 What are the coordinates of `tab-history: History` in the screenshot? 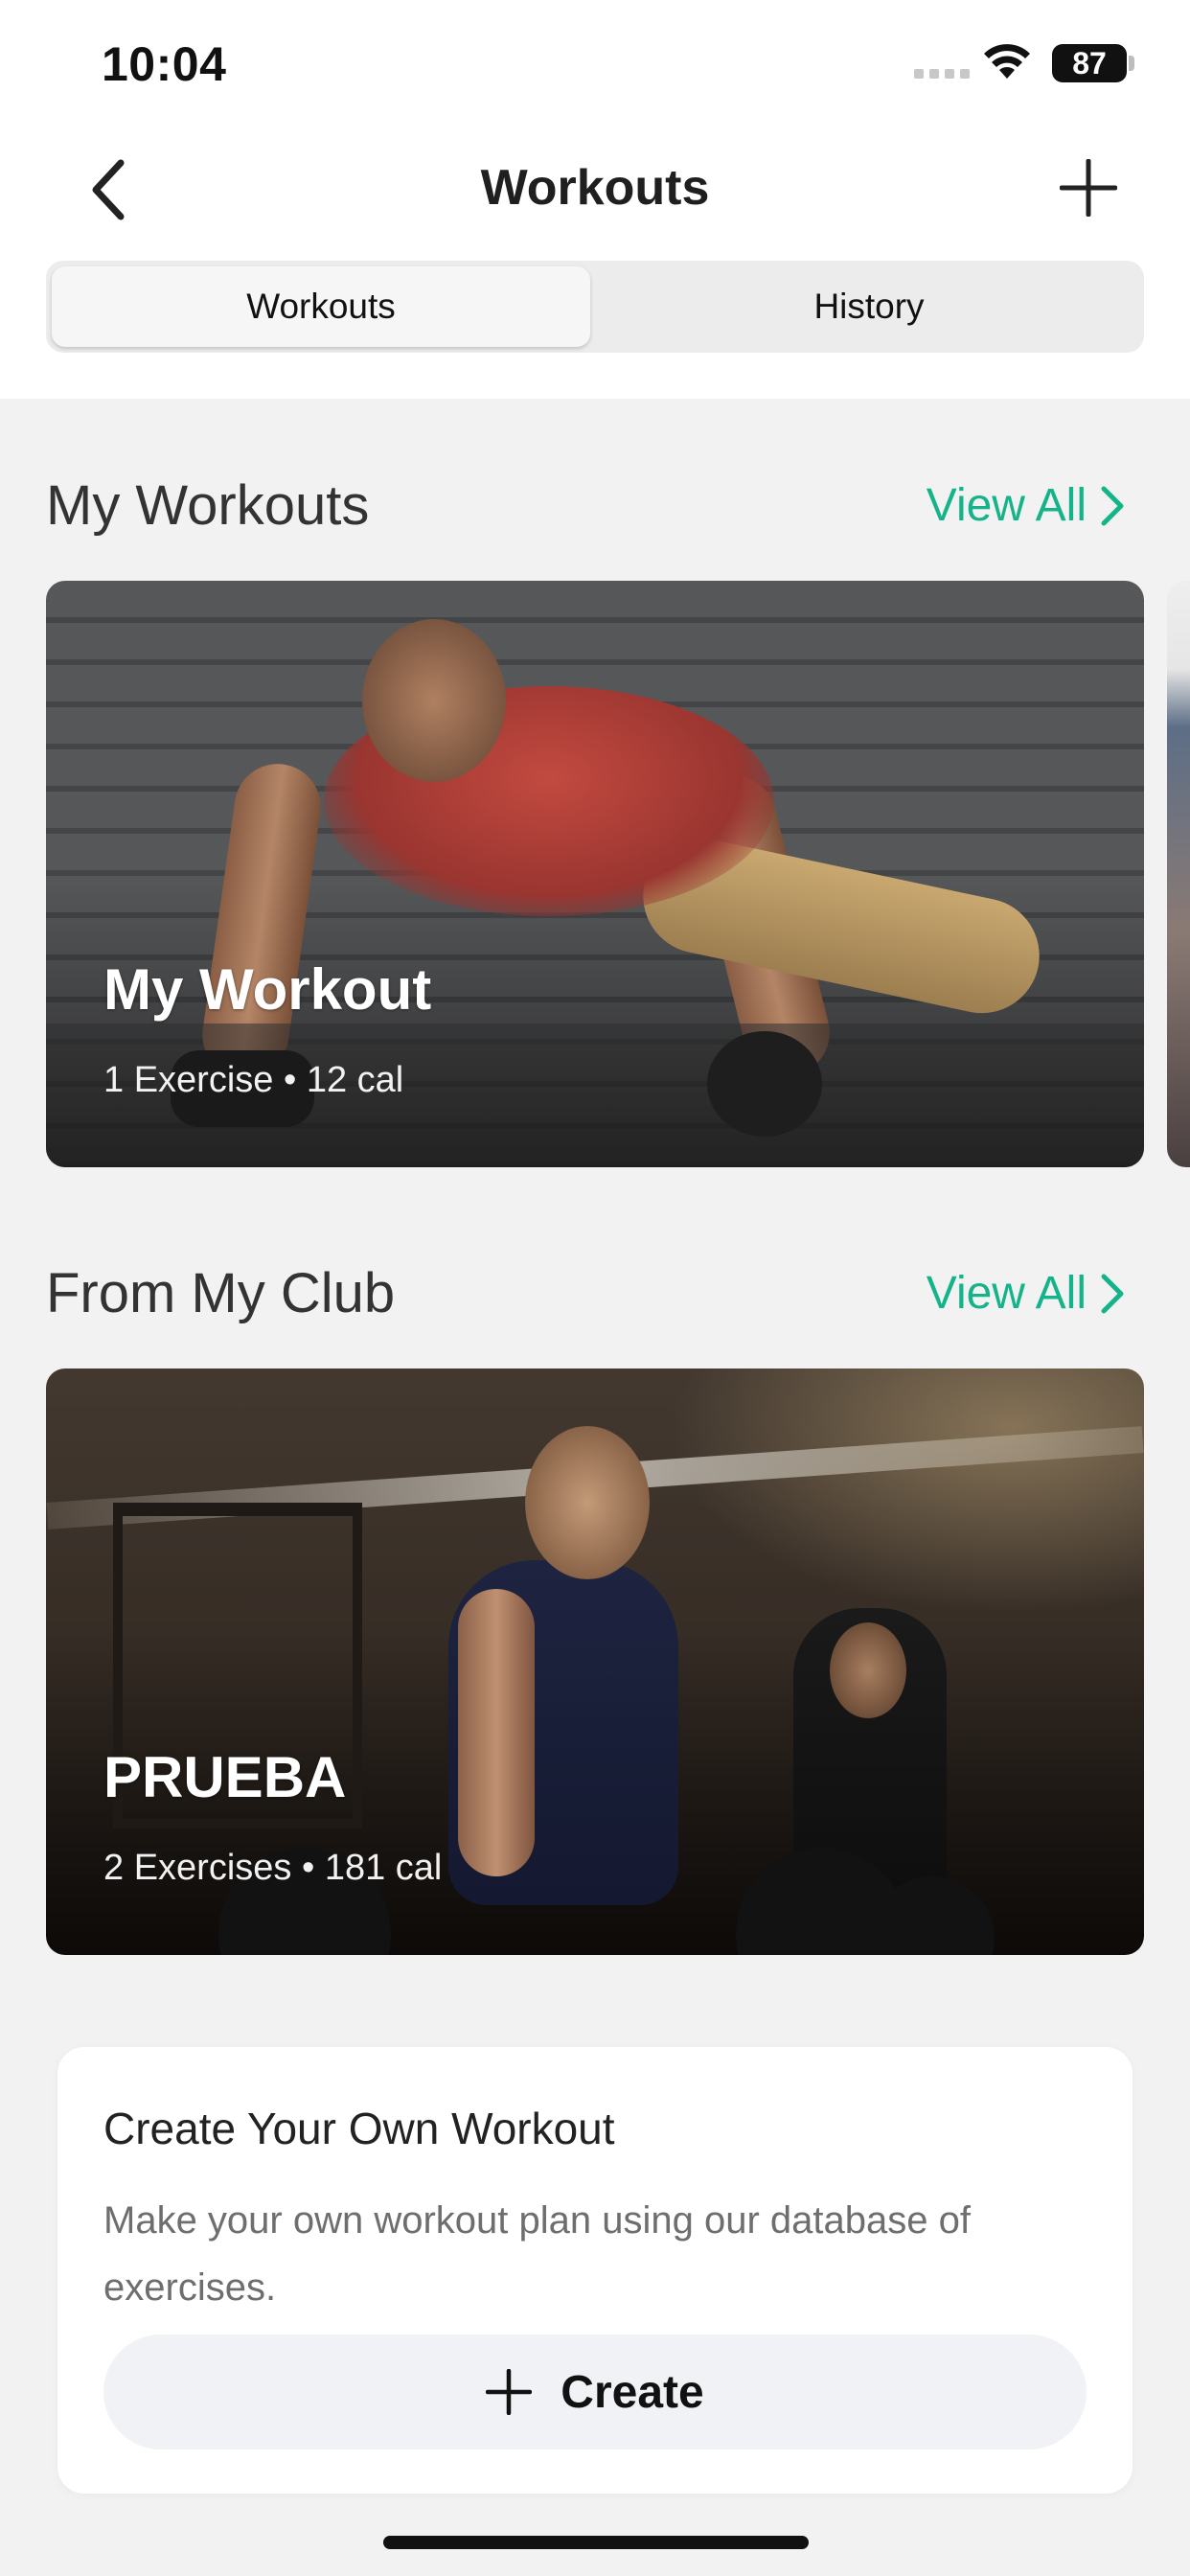 It's located at (869, 306).